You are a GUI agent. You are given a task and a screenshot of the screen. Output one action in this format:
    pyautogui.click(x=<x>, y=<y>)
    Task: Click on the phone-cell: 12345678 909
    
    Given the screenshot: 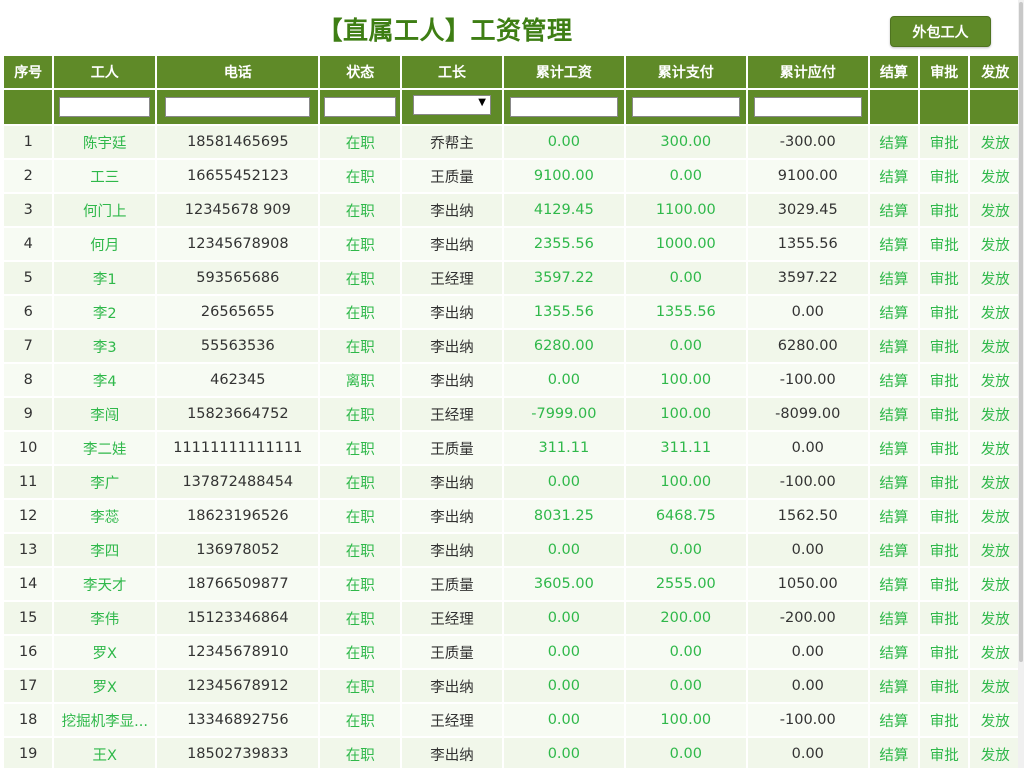 What is the action you would take?
    pyautogui.click(x=237, y=210)
    